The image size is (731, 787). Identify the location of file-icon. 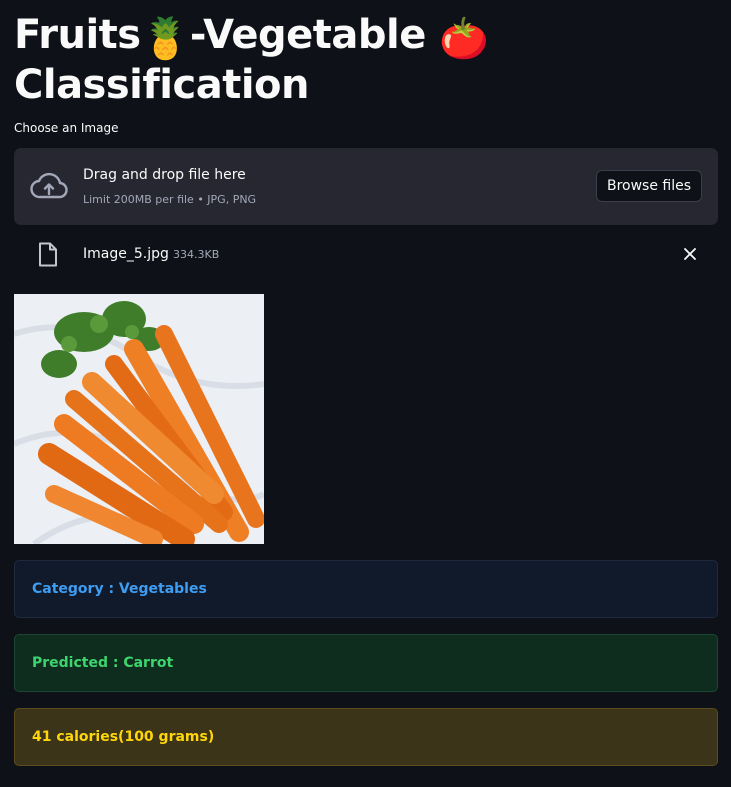
(48, 254).